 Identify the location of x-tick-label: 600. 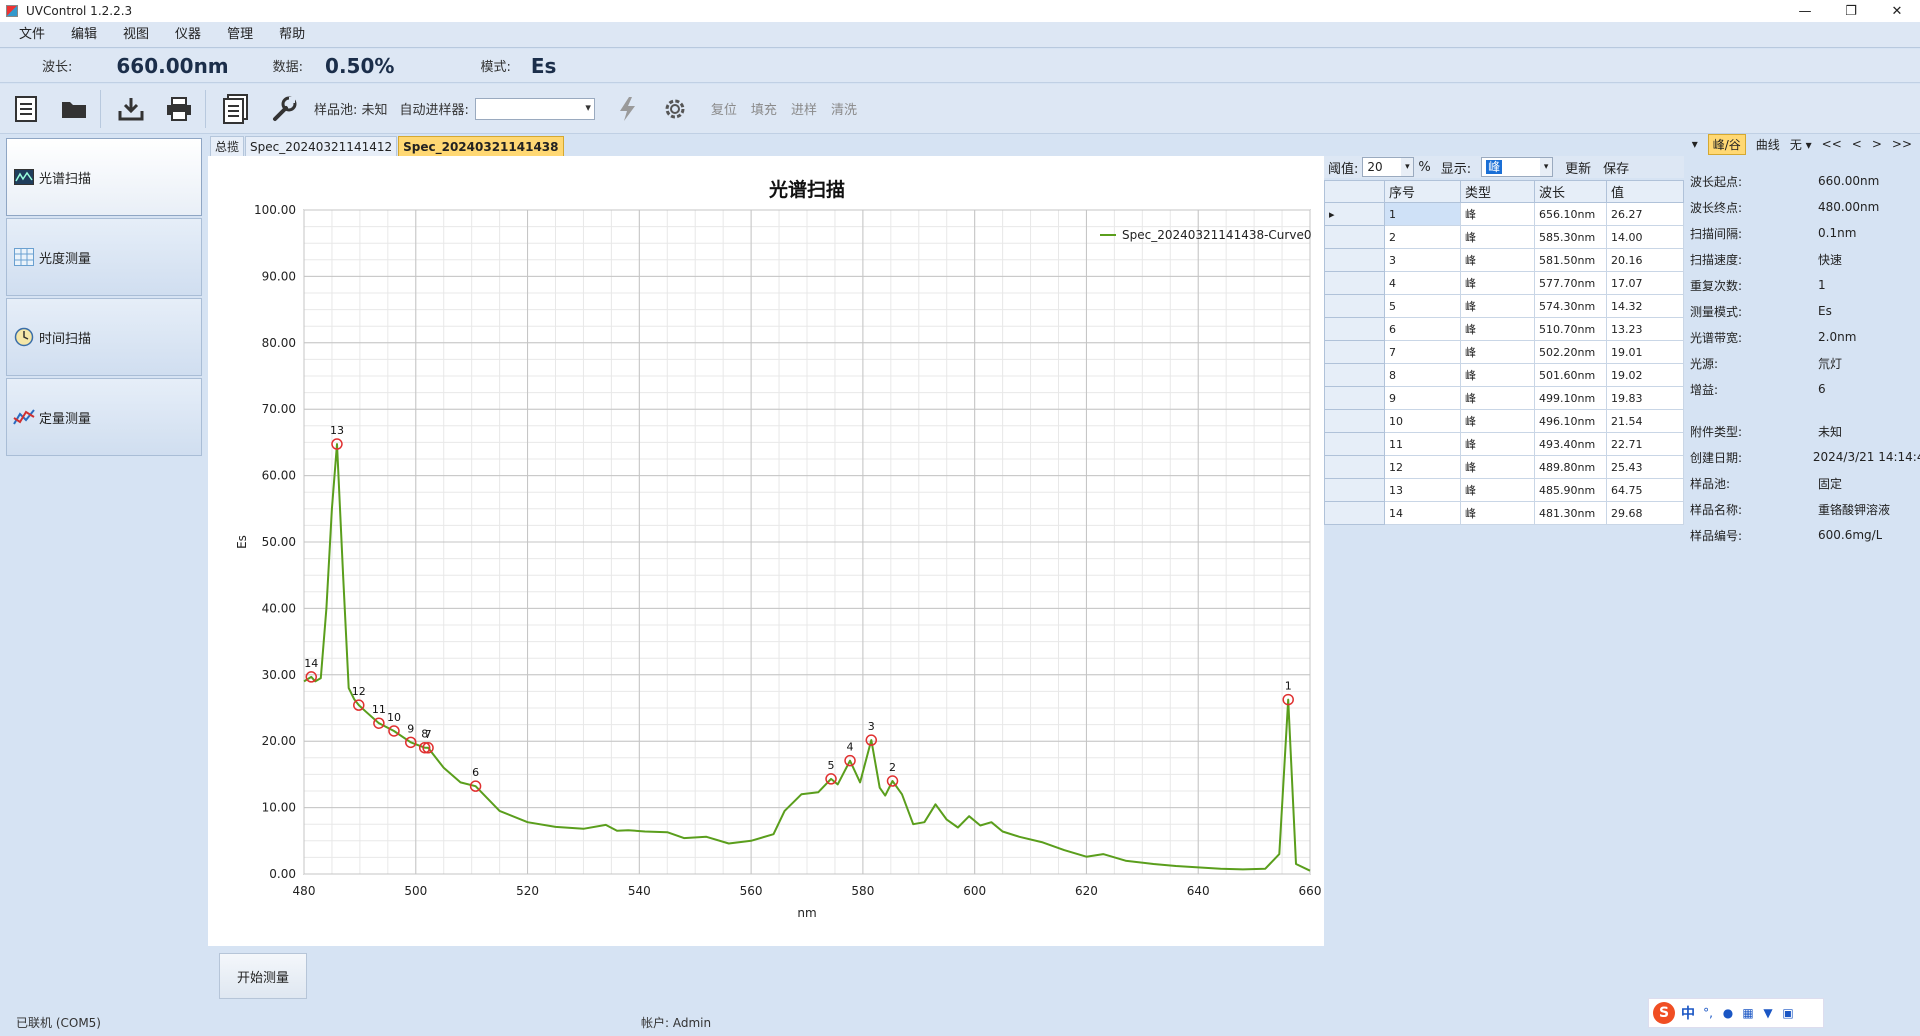
(974, 891).